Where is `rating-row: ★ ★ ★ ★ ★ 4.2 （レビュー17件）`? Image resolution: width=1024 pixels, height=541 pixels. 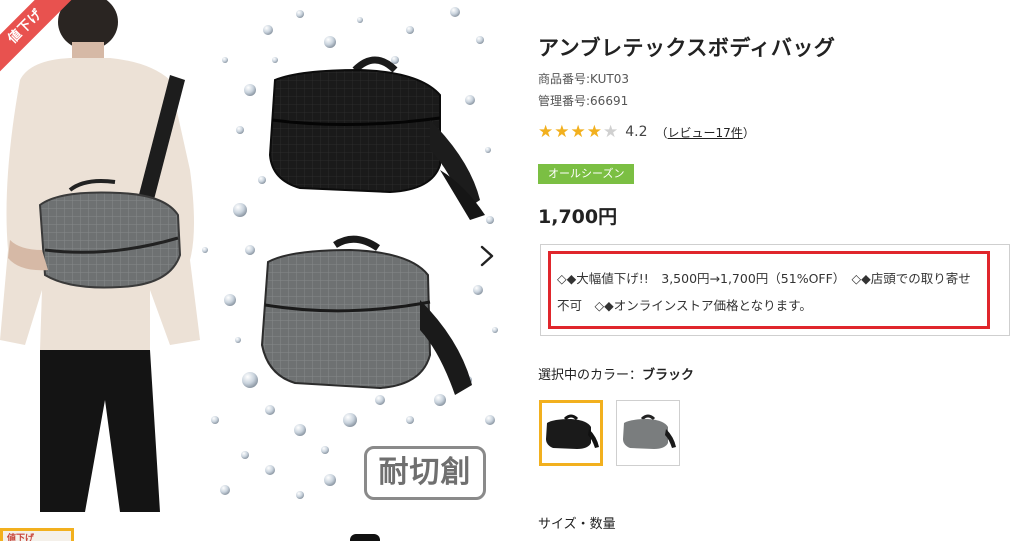 rating-row: ★ ★ ★ ★ ★ 4.2 （レビュー17件） is located at coordinates (646, 132).